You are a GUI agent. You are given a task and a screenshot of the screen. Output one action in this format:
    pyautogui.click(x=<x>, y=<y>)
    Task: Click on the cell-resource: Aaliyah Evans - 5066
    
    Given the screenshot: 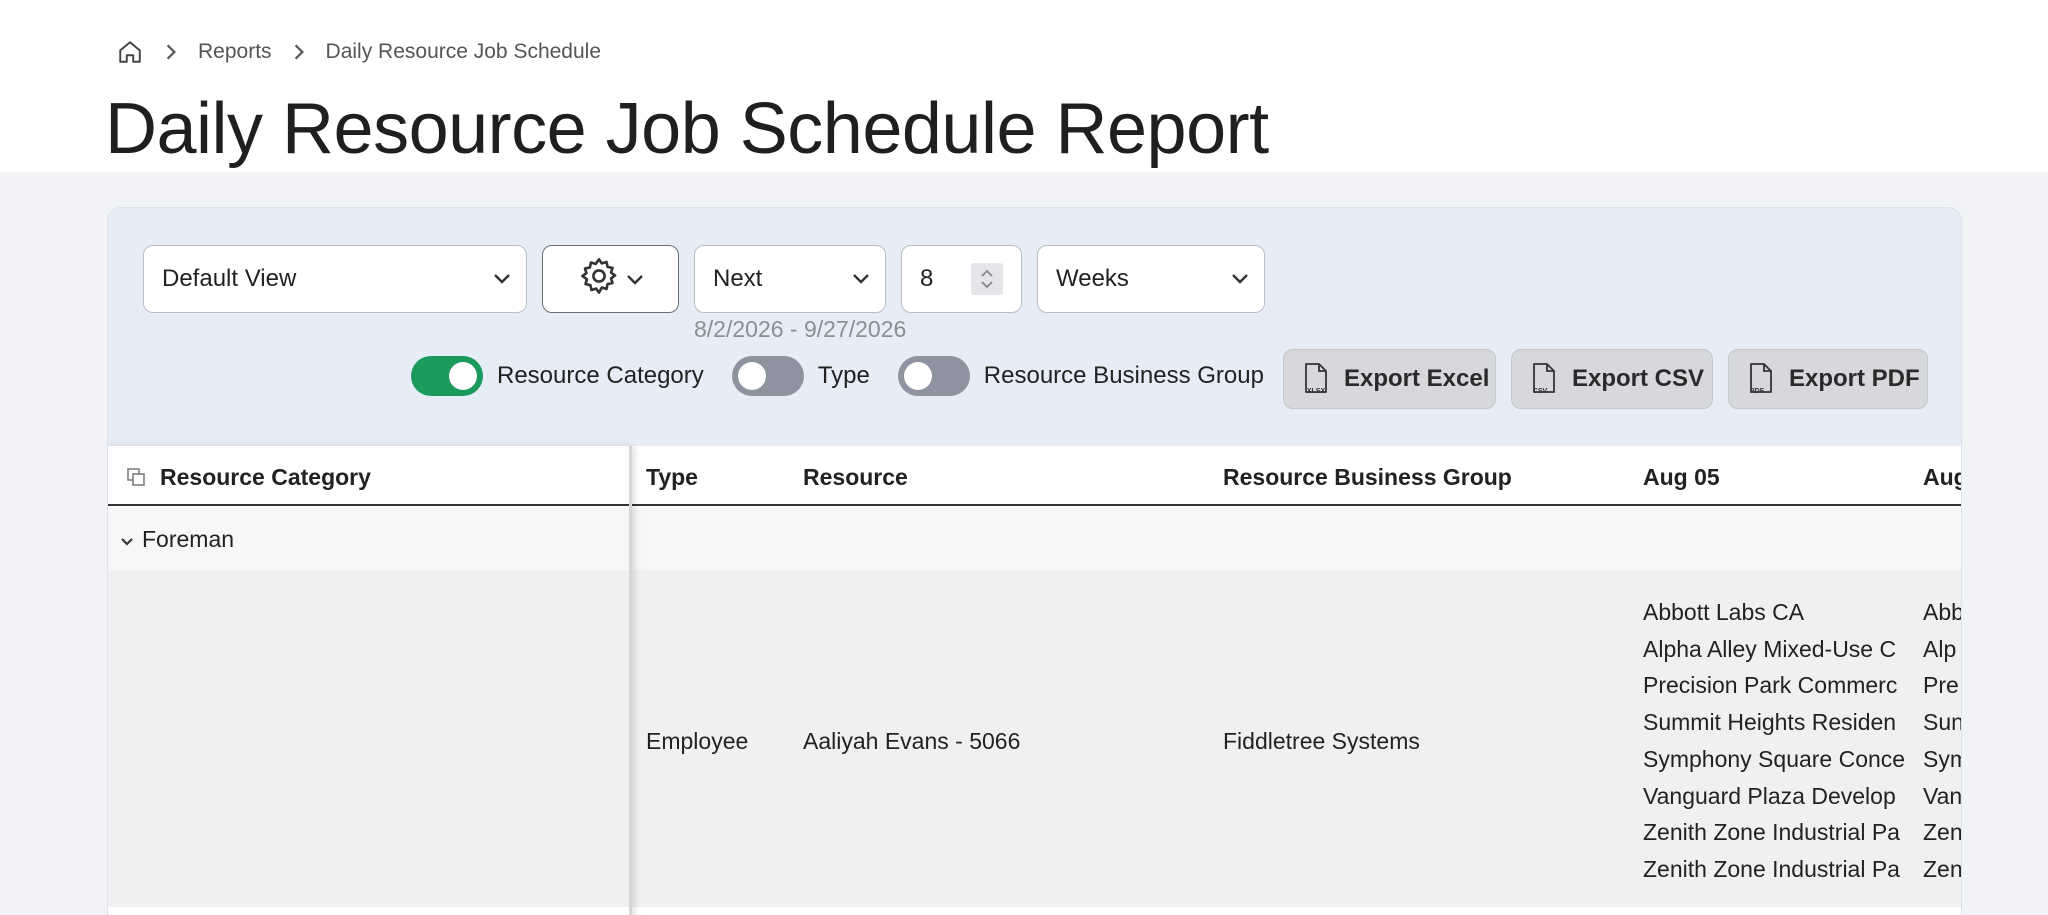 What is the action you would take?
    pyautogui.click(x=912, y=741)
    